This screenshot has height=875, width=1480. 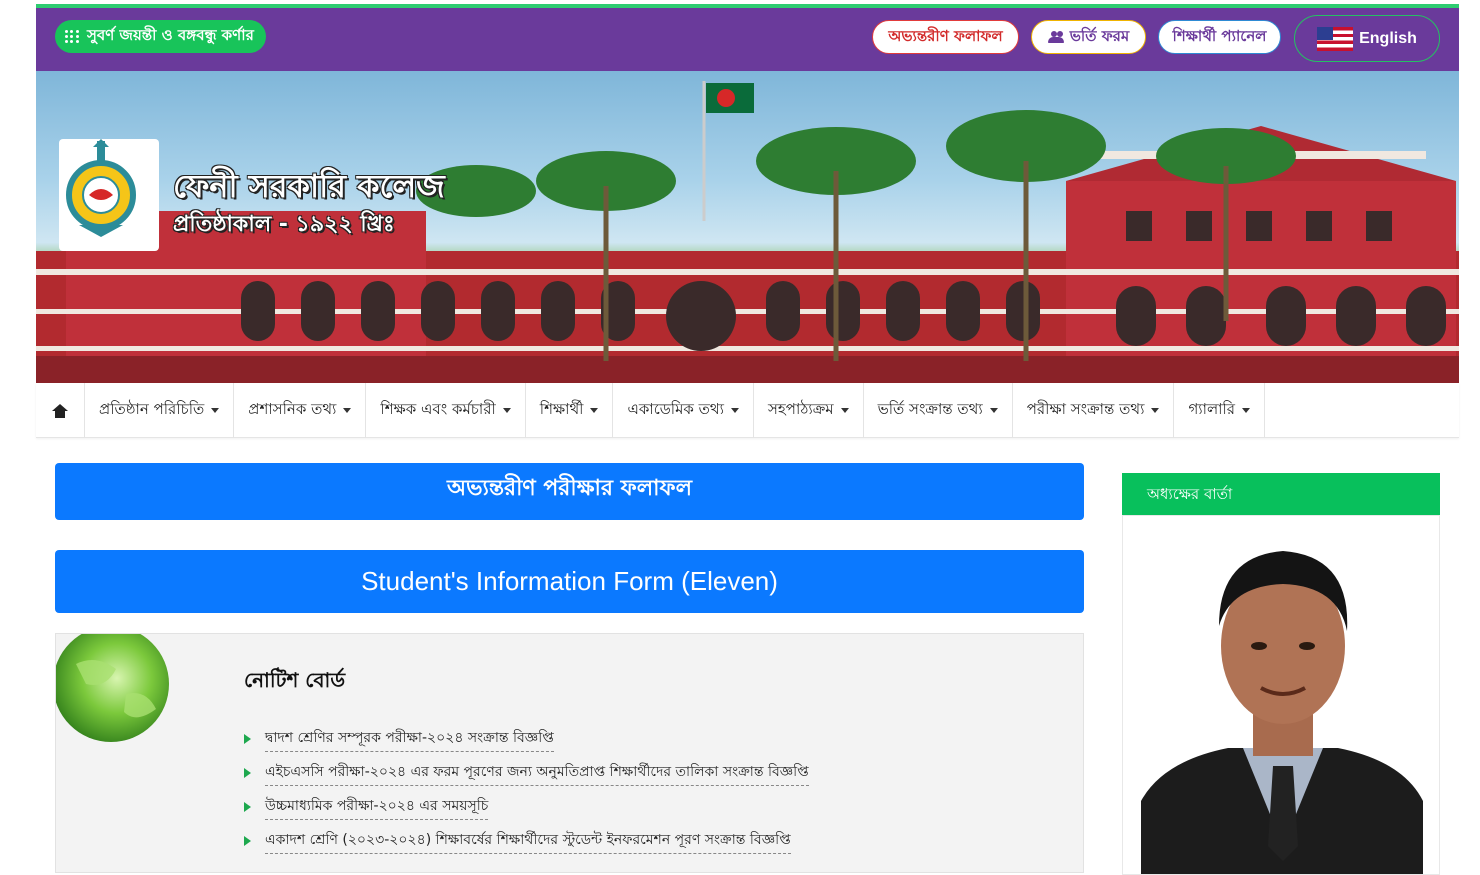 I want to click on principal-message-title: অধ্যক্ষের বার্তা, so click(x=1281, y=494).